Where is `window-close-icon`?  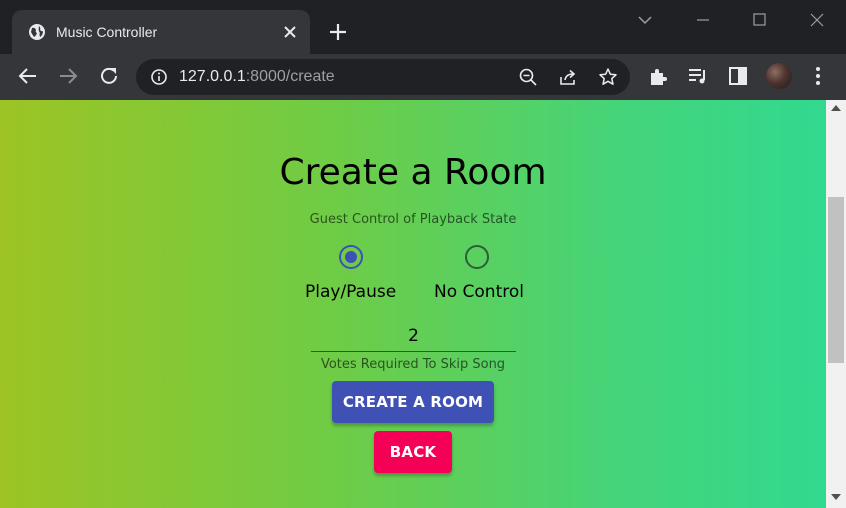 window-close-icon is located at coordinates (817, 20).